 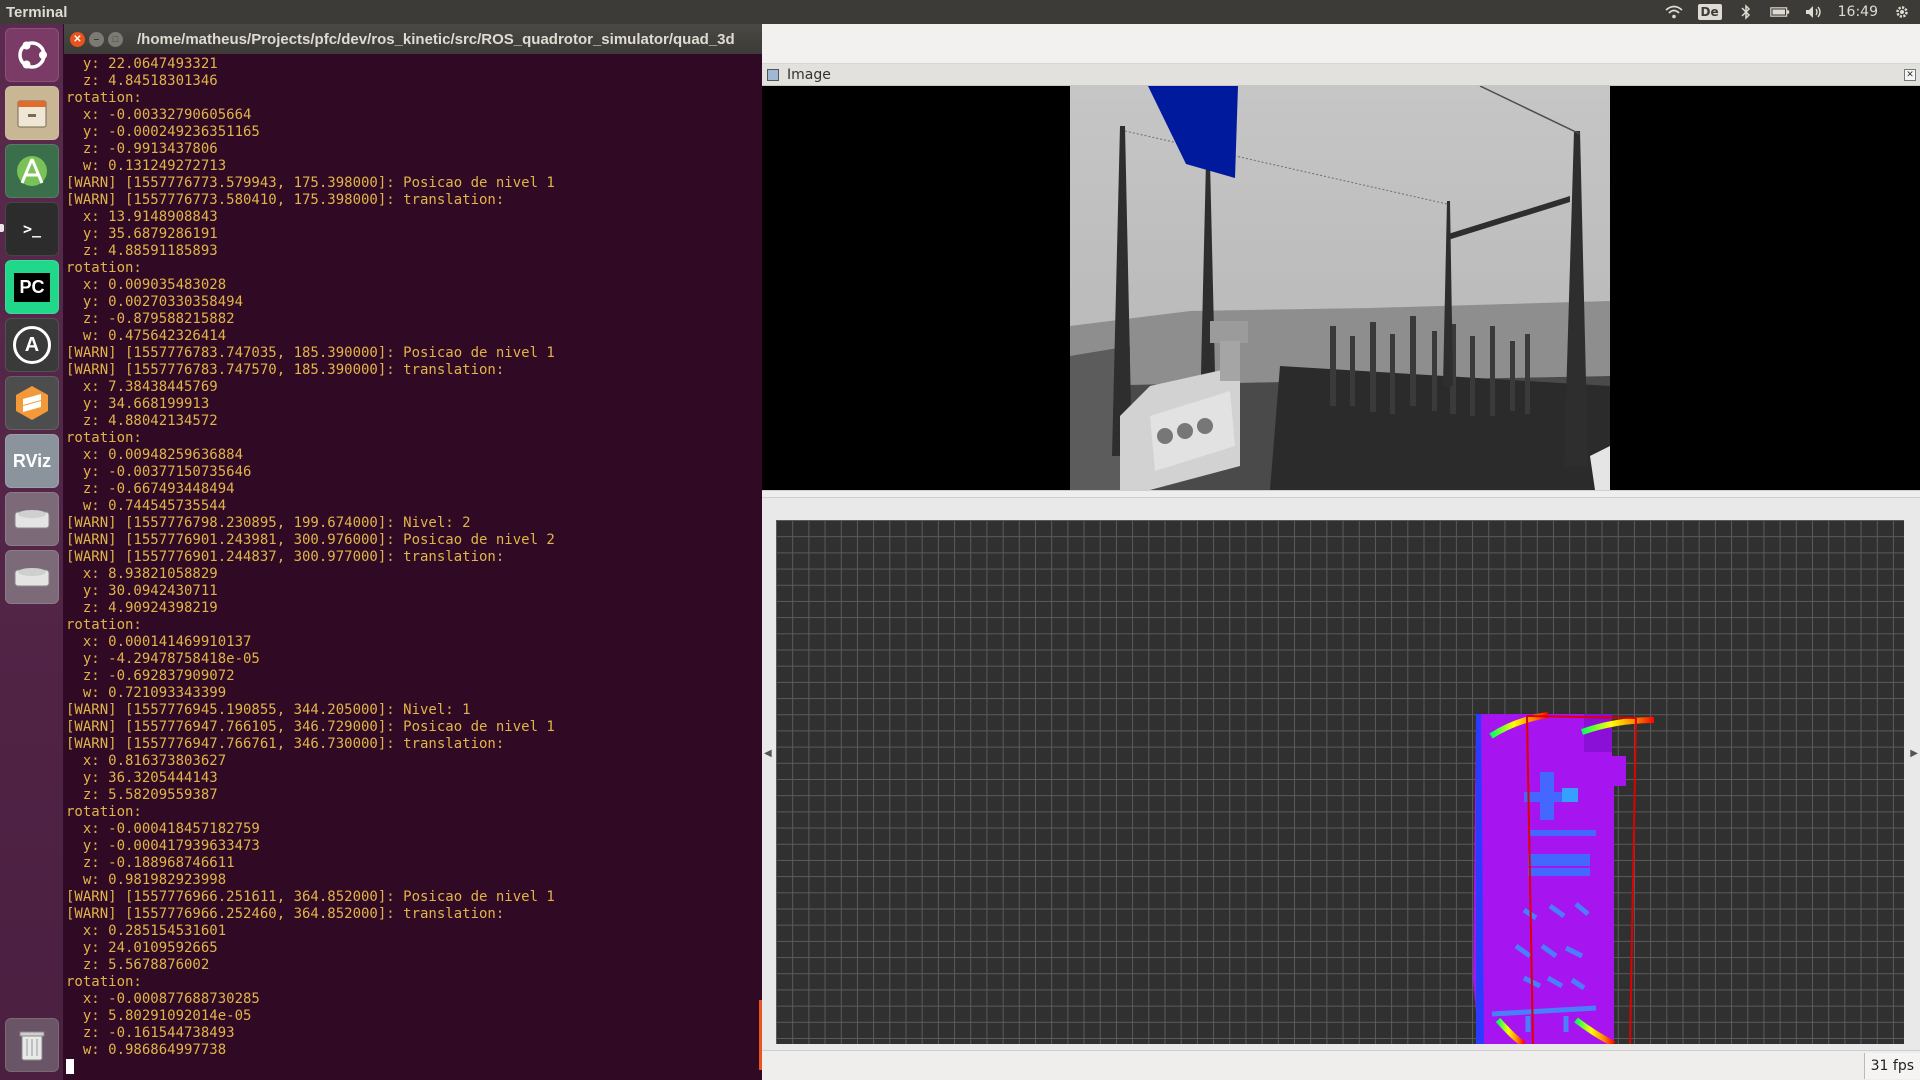 I want to click on terminal-line: y: 5.80291092014e-05, so click(x=159, y=1016).